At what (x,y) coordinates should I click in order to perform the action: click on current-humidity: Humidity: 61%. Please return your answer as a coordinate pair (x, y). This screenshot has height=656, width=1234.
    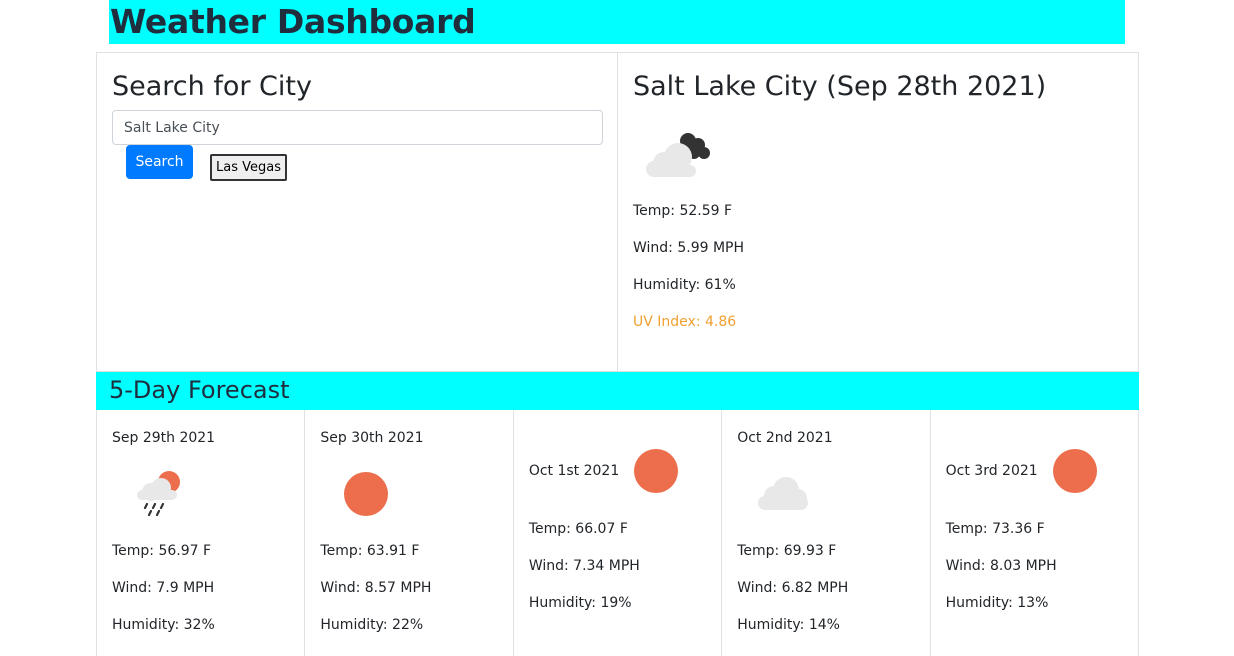
    Looking at the image, I should click on (684, 285).